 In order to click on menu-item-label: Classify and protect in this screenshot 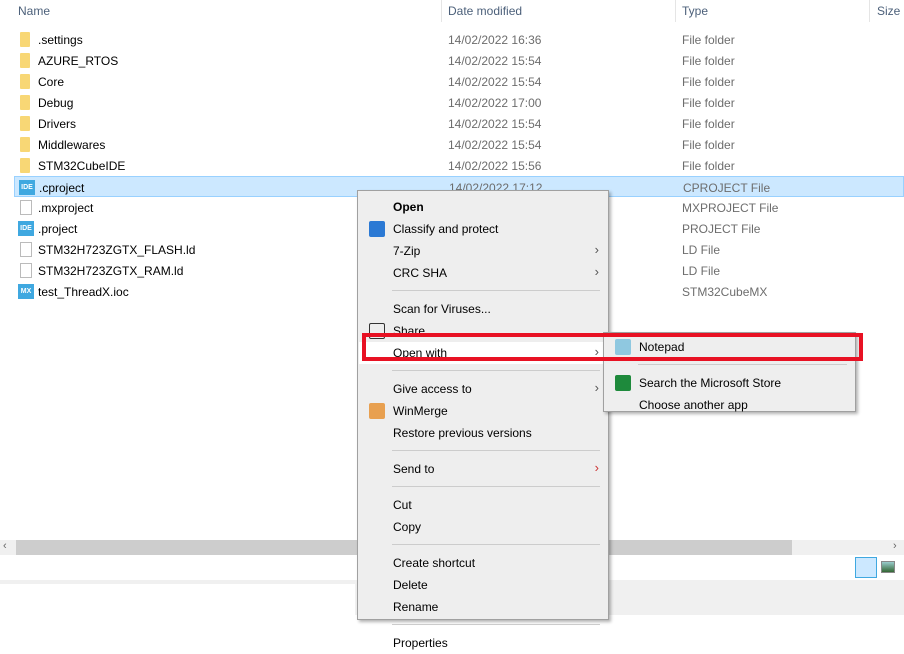, I will do `click(446, 229)`.